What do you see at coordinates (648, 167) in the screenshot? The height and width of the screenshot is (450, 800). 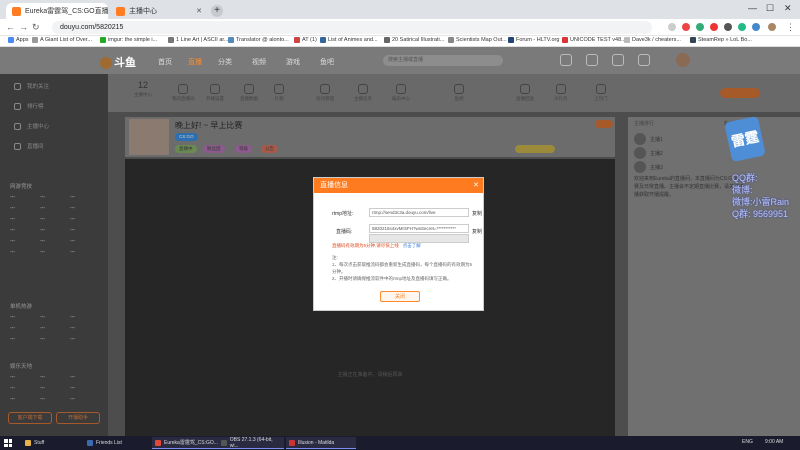 I see `rank-item: 主播3` at bounding box center [648, 167].